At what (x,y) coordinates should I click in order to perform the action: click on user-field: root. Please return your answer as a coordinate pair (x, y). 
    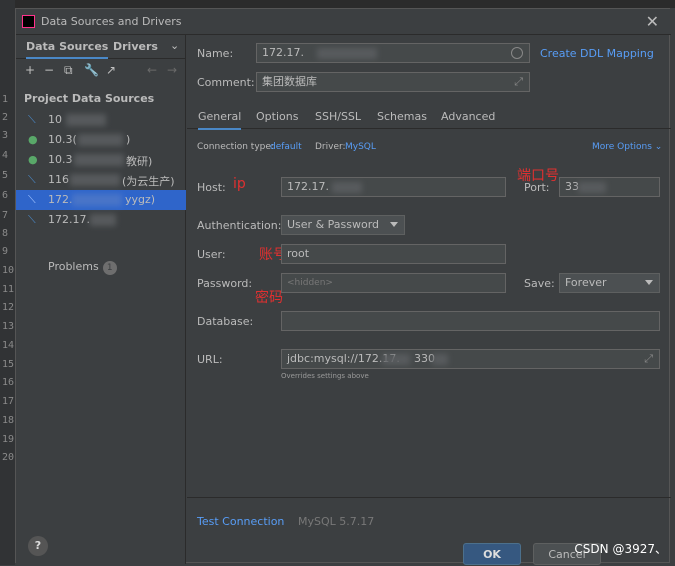
    Looking at the image, I should click on (393, 254).